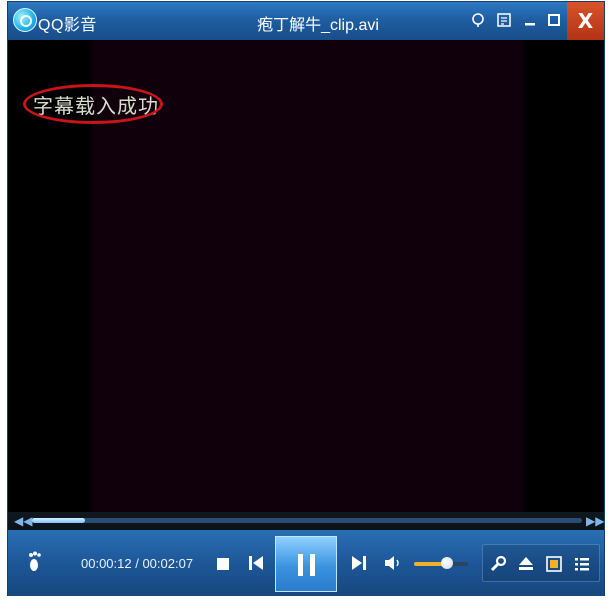 This screenshot has width=613, height=609. I want to click on title-bar: QQ影音 疱丁解牛_clip.avi X, so click(306, 21).